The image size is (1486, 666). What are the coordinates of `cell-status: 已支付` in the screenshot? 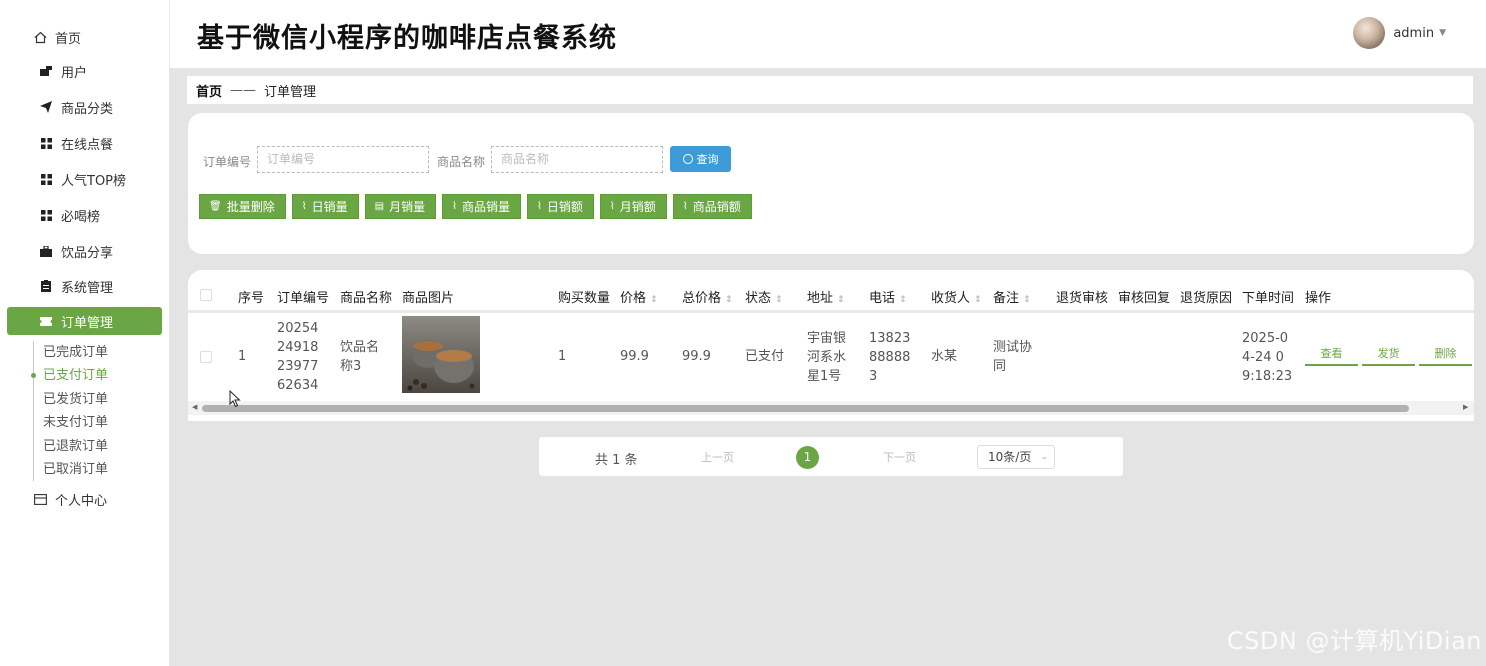 It's located at (765, 356).